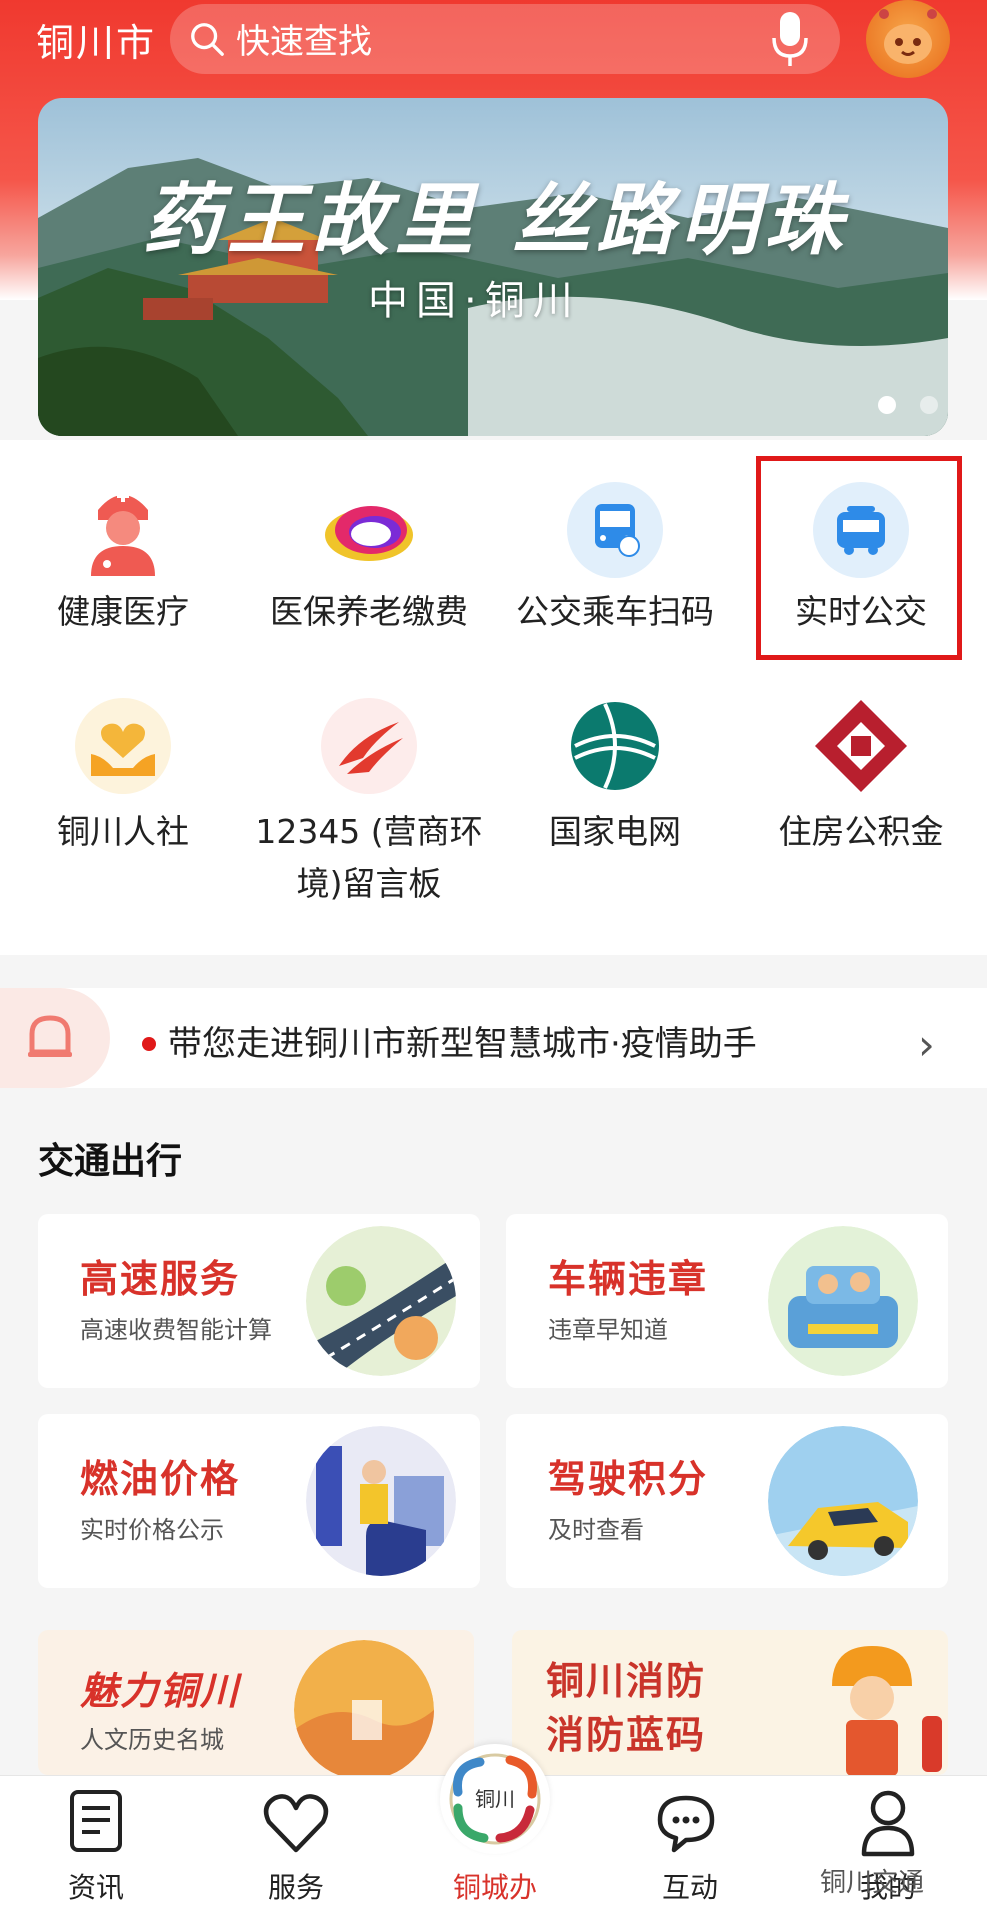 The width and height of the screenshot is (987, 1920). Describe the element at coordinates (123, 746) in the screenshot. I see `heart-hands-icon` at that location.